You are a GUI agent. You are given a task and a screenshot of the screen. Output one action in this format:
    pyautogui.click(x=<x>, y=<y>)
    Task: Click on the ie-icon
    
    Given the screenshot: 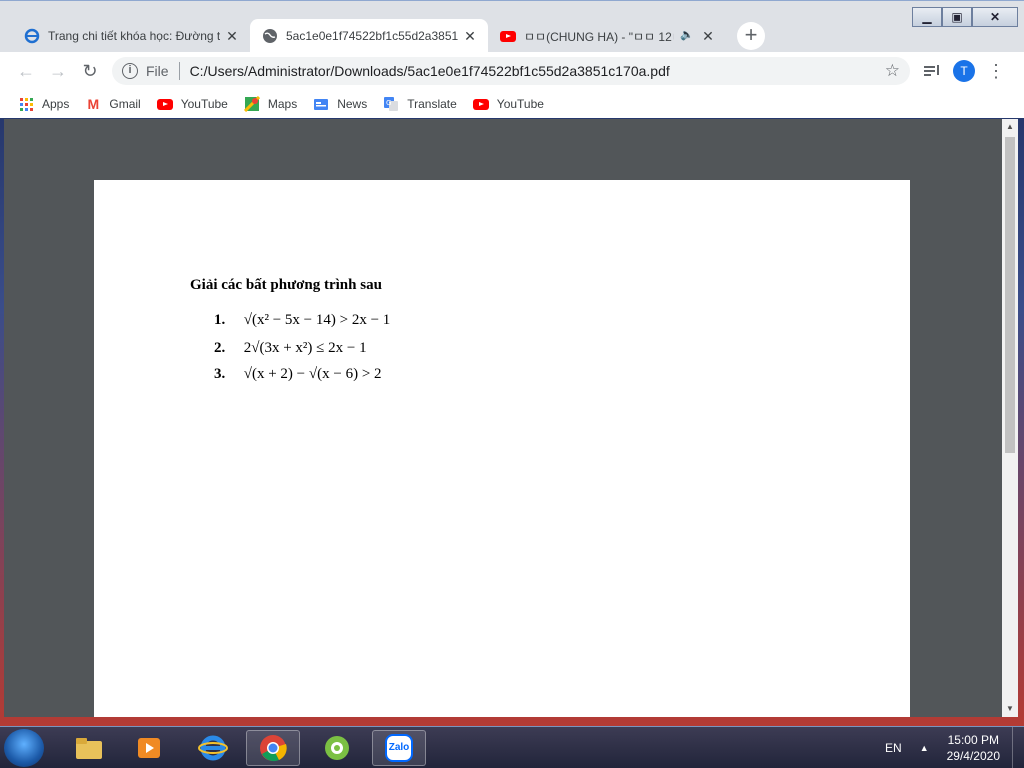 What is the action you would take?
    pyautogui.click(x=213, y=748)
    